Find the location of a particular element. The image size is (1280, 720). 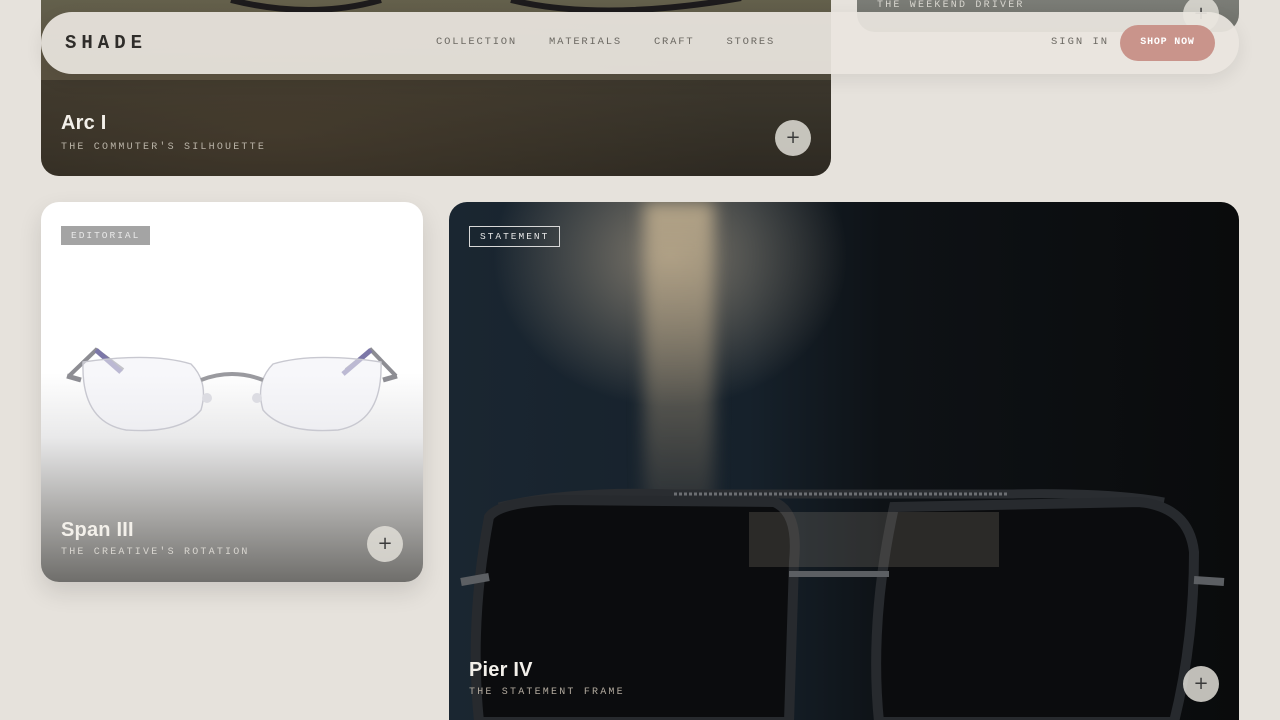

add-pier-button: + is located at coordinates (1201, 684).